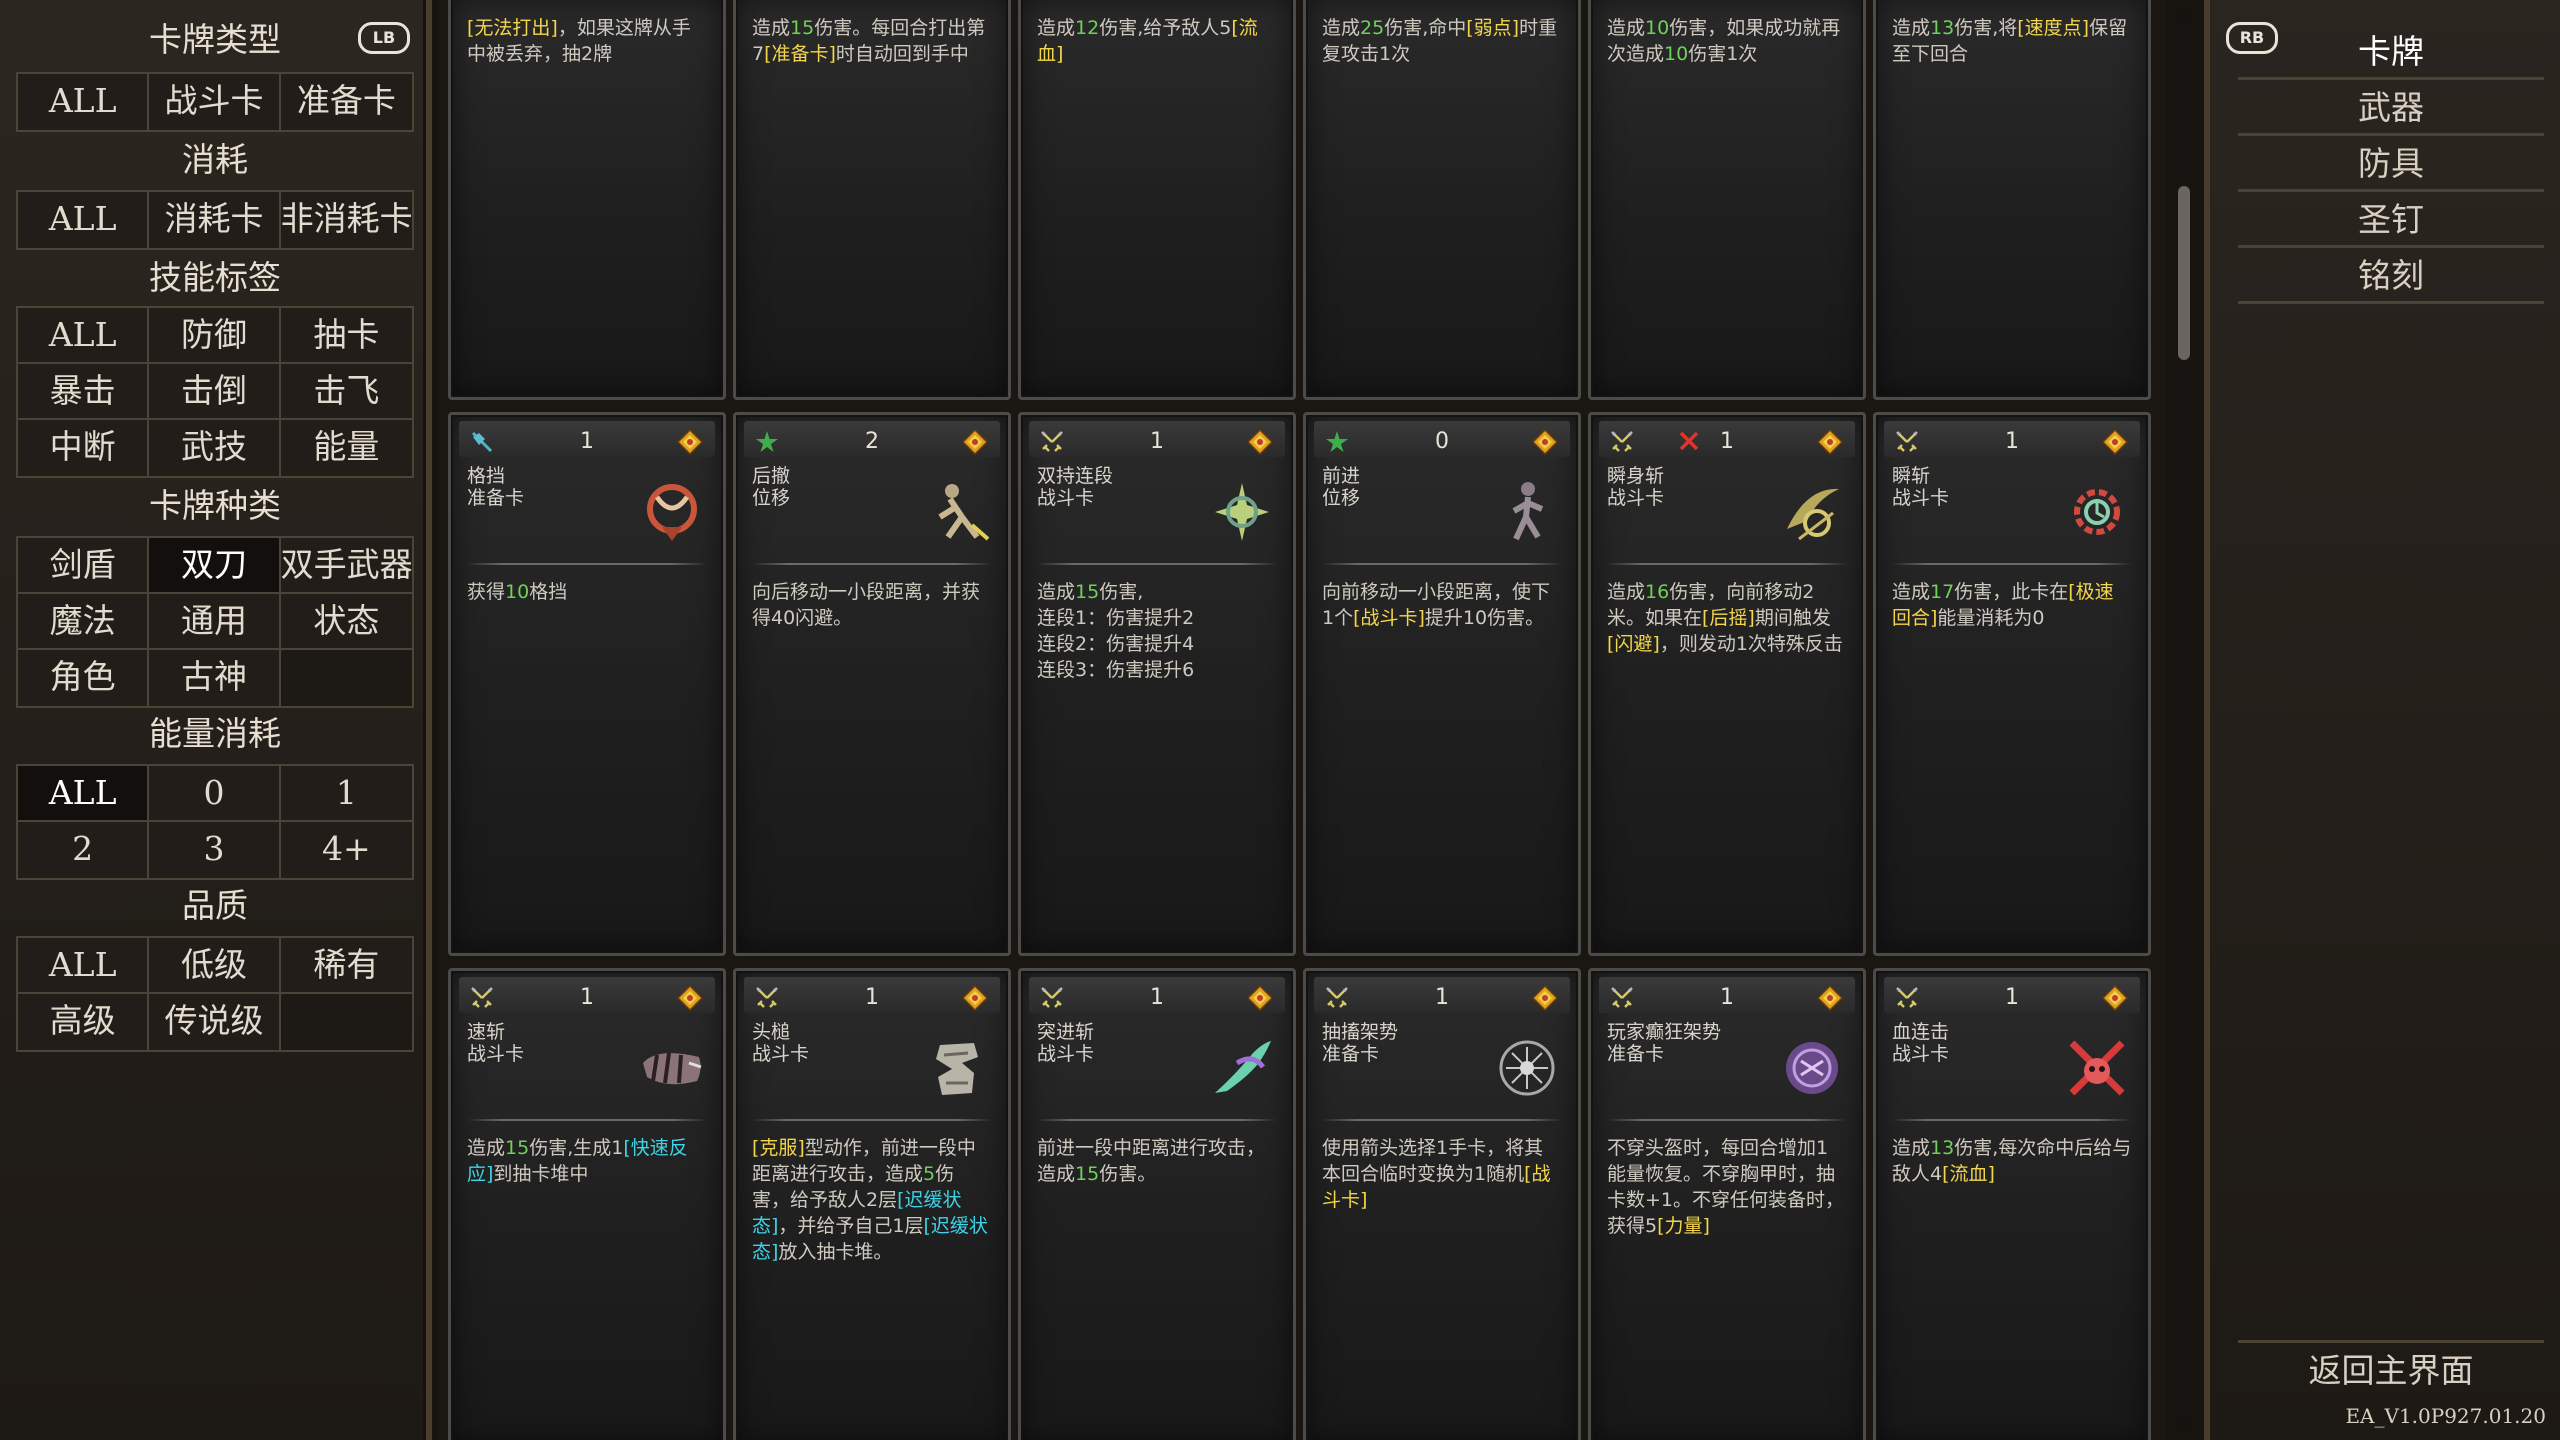  I want to click on card-tile: 1 速斩 战斗卡 造成15伤害,生成1[快速反应]到抽卡堆中, so click(587, 1204).